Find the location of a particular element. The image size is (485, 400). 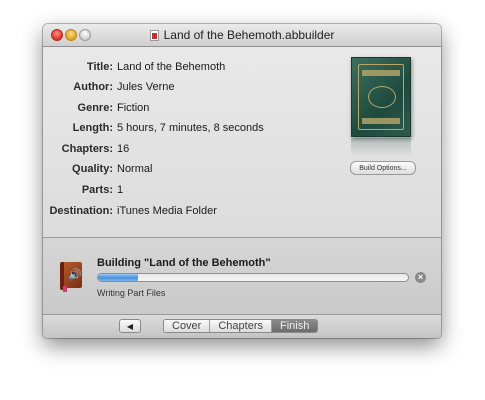

info-row-length: Length: 5 hours, 7 minutes, 8 seconds is located at coordinates (153, 128).